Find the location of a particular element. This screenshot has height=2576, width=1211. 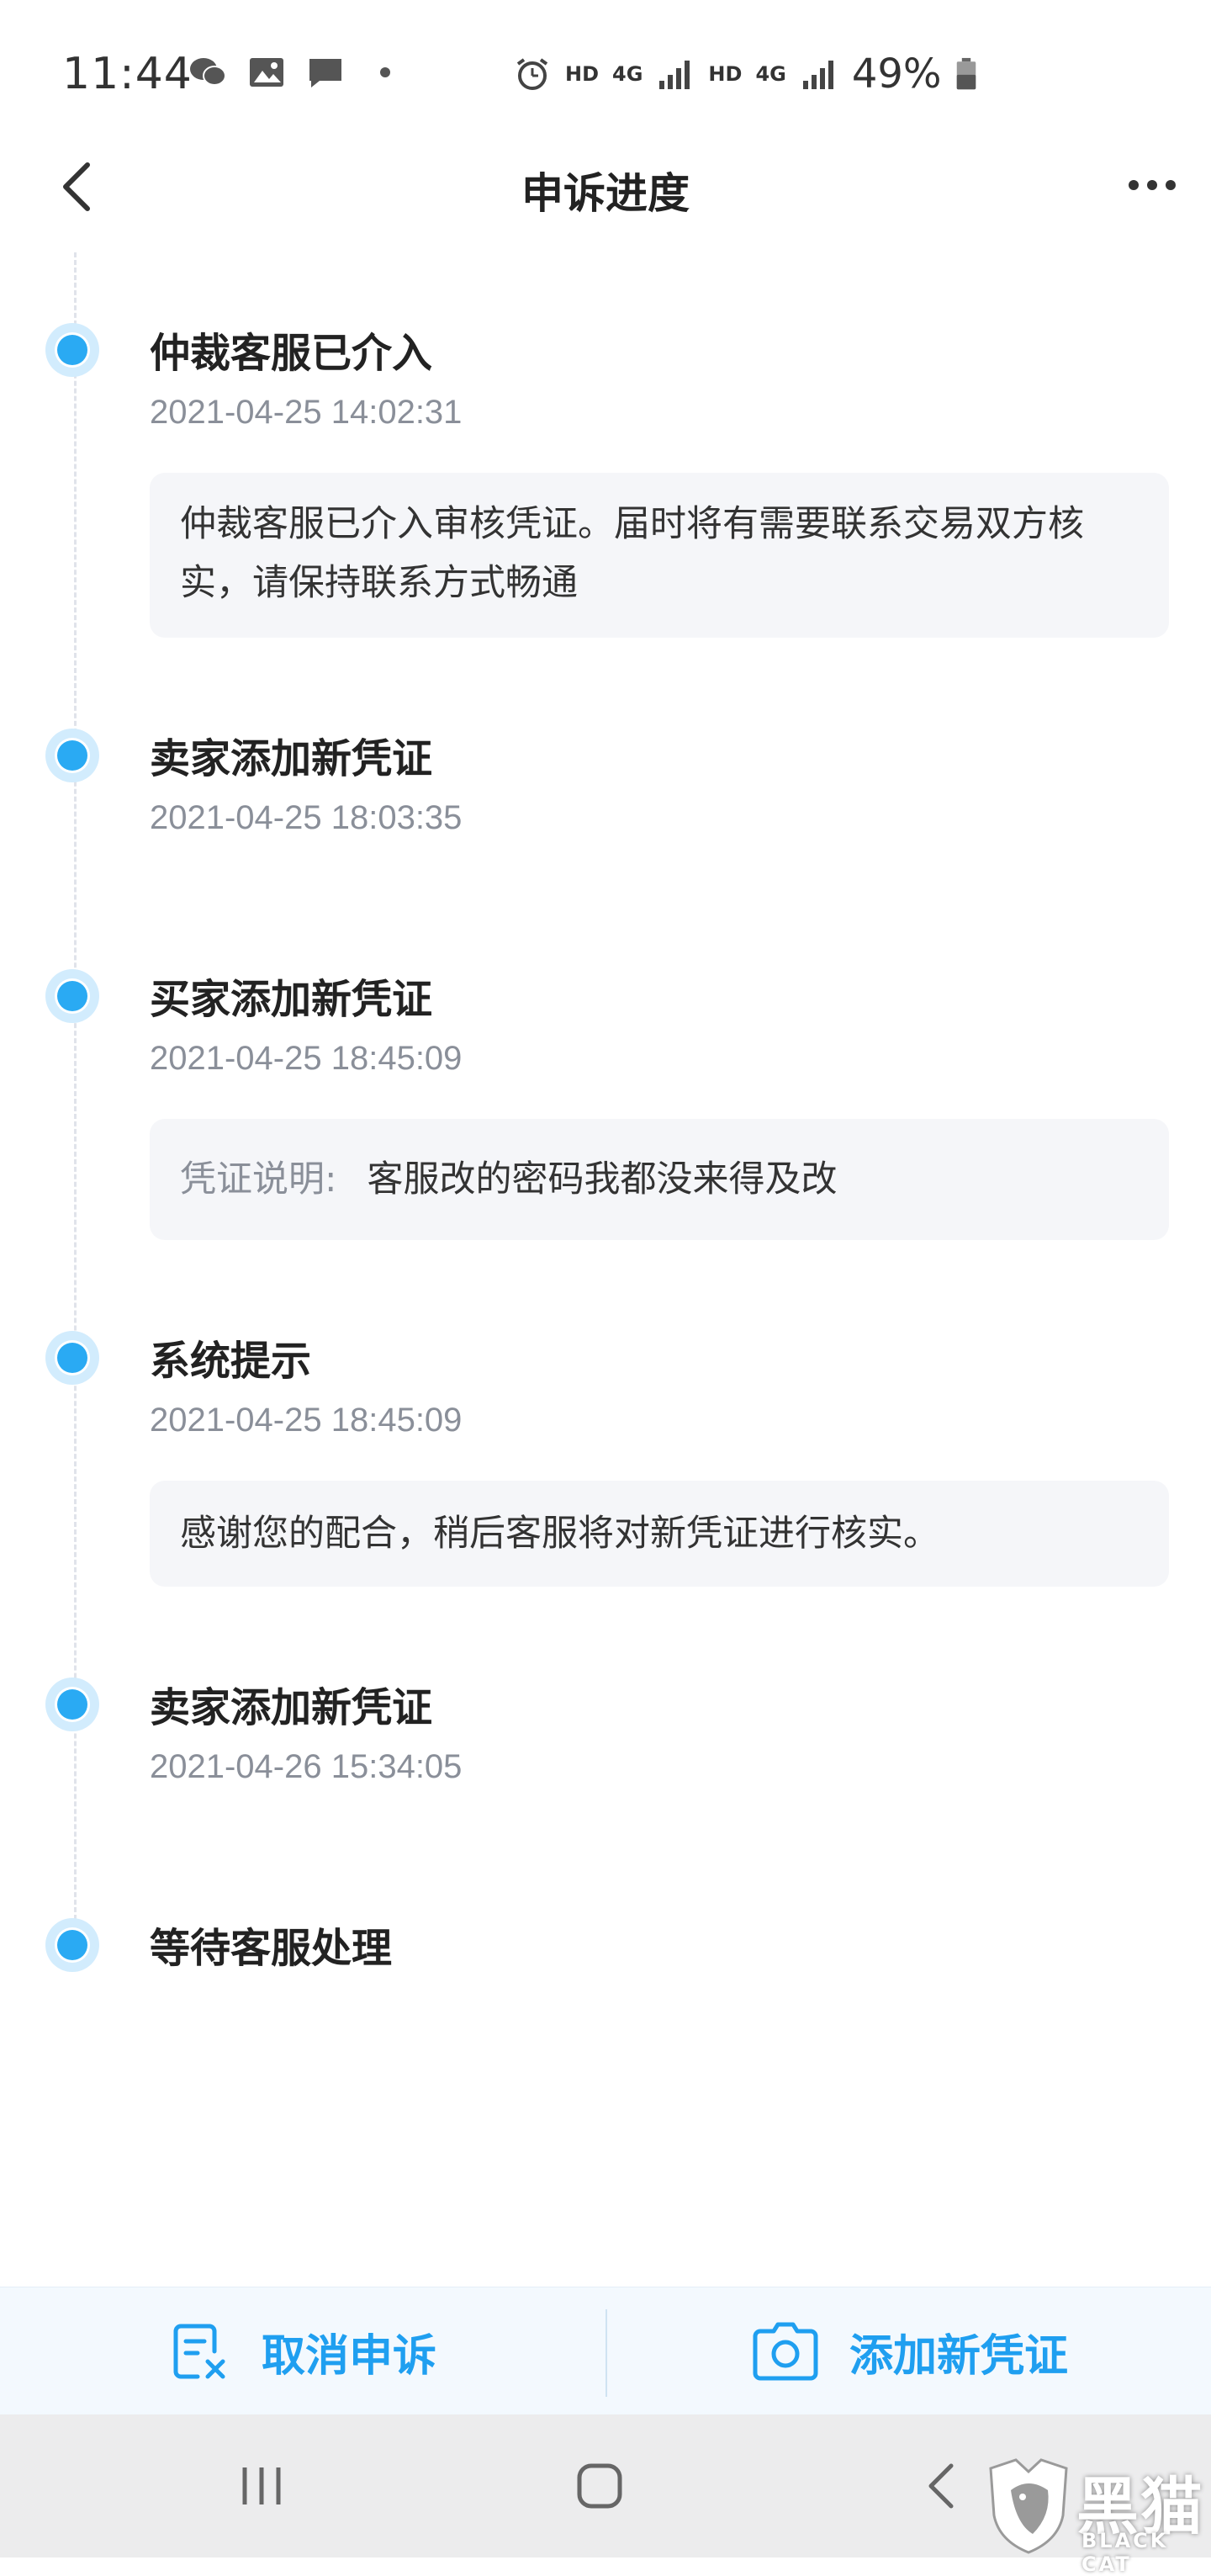

wechat-icon is located at coordinates (208, 72).